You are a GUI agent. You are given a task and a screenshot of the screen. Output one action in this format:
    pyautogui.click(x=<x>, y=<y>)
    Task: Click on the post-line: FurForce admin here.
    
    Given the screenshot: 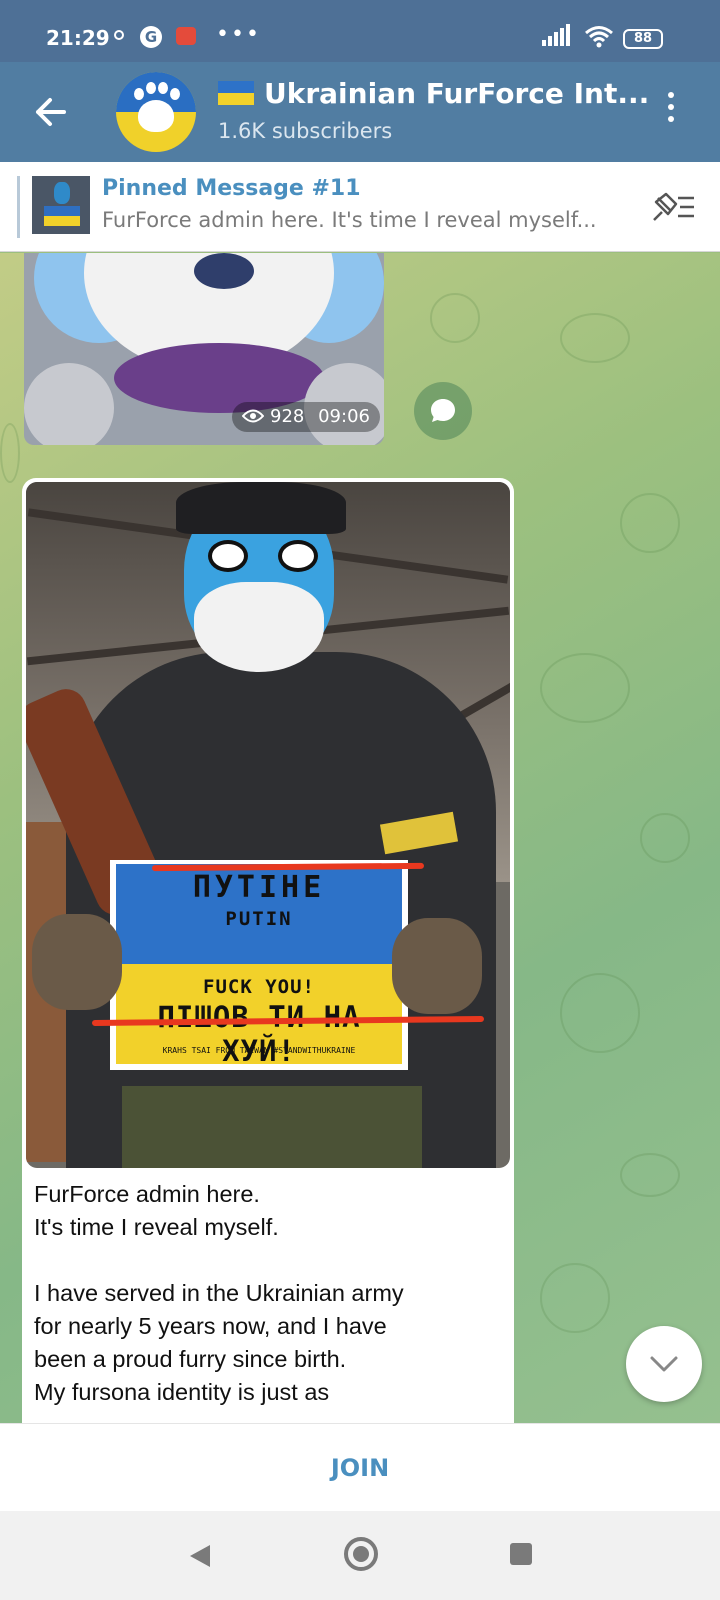 What is the action you would take?
    pyautogui.click(x=147, y=1194)
    